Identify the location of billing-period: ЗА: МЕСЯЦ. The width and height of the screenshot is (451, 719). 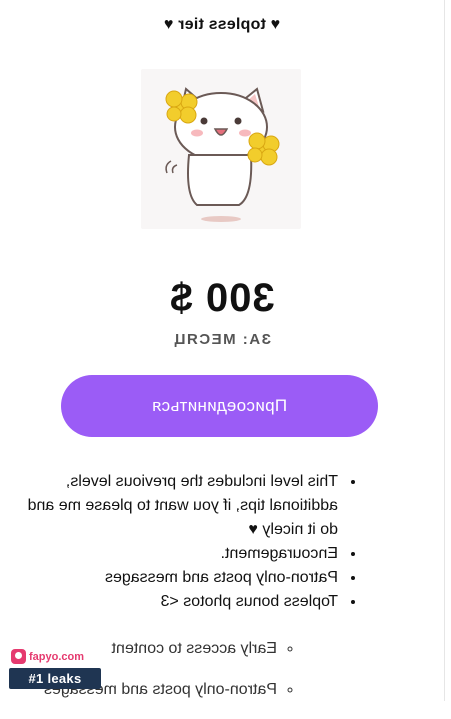
(222, 339).